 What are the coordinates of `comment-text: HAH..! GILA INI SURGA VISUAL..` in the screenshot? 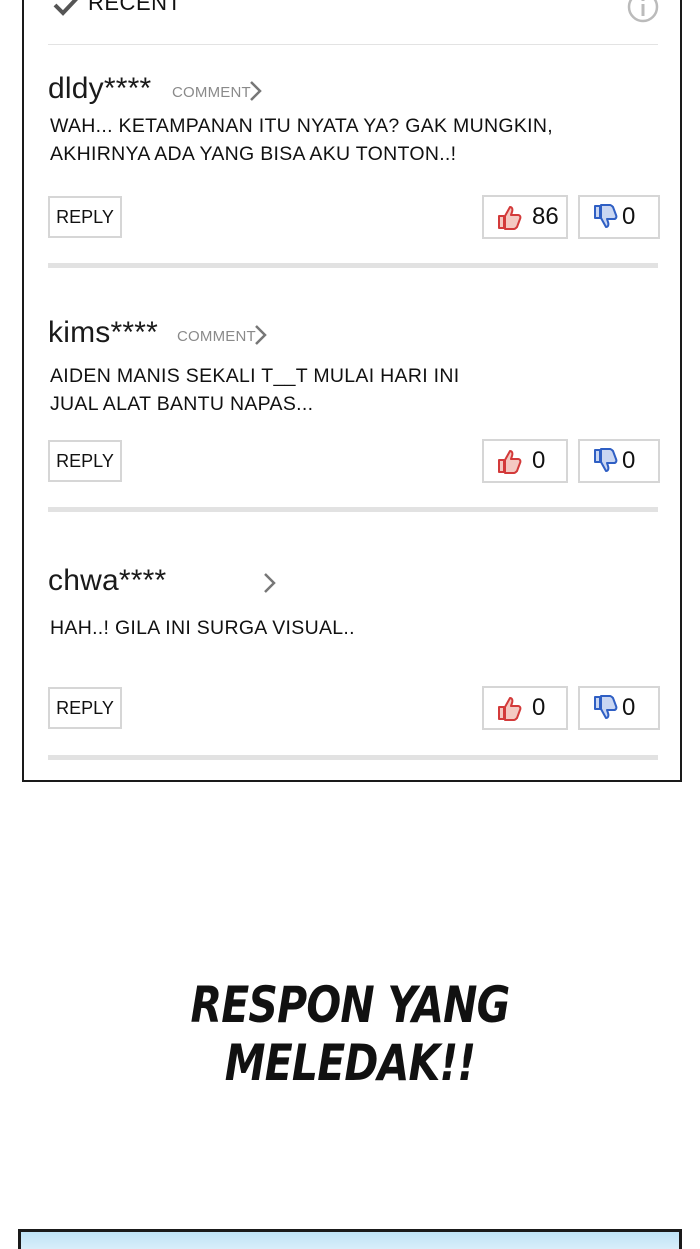 It's located at (350, 628).